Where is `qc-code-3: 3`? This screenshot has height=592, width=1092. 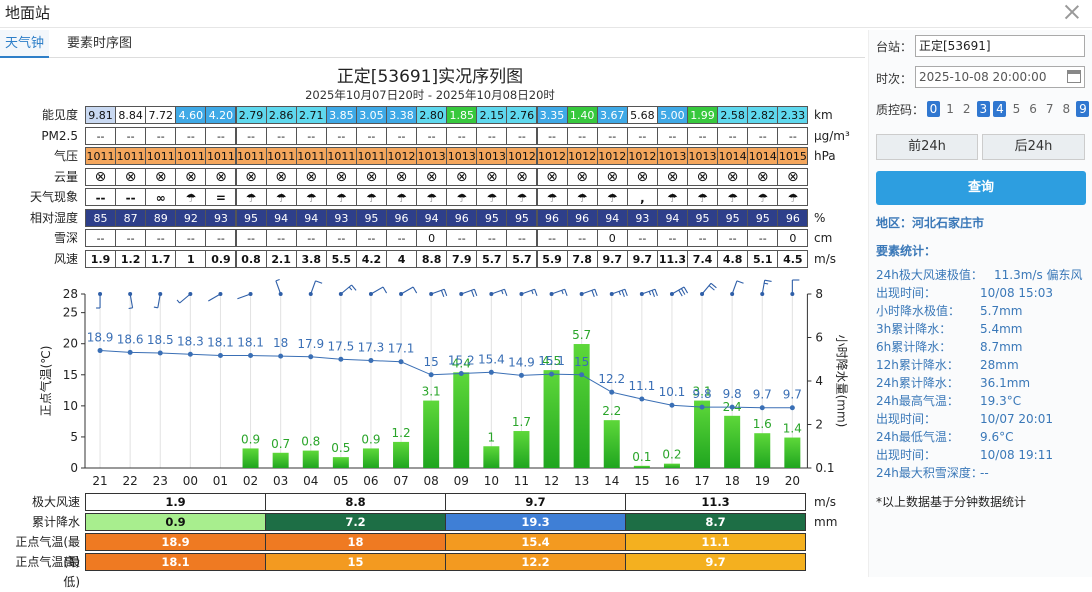
qc-code-3: 3 is located at coordinates (983, 109).